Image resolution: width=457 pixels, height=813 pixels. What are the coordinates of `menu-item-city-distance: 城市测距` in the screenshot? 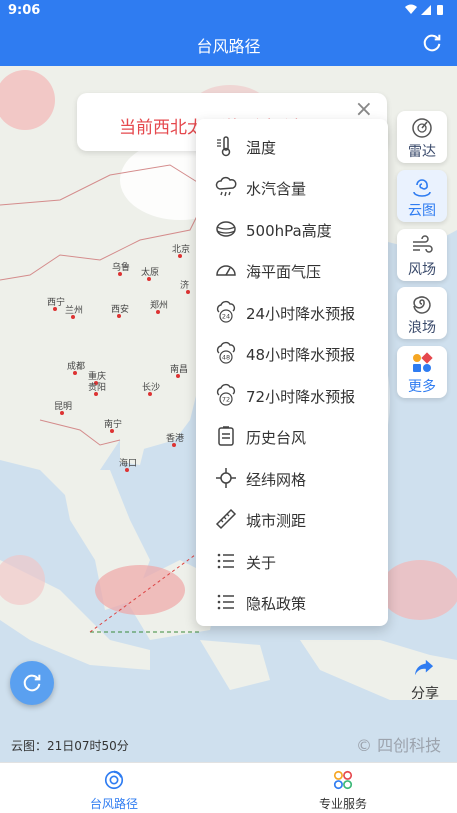 It's located at (292, 519).